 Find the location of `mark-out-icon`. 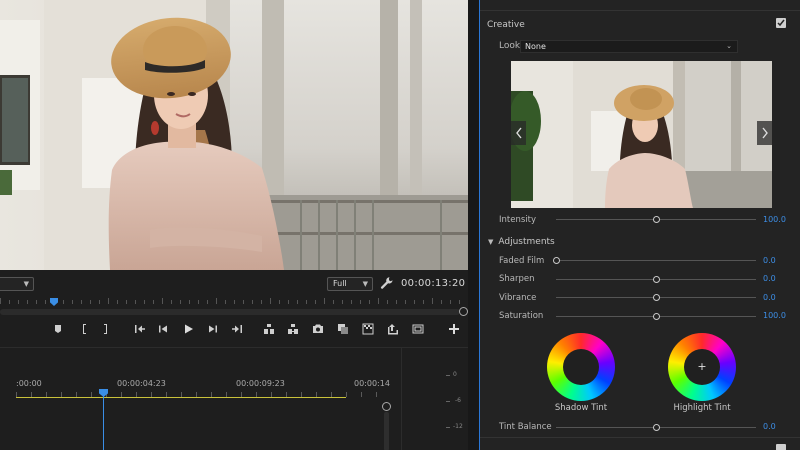

mark-out-icon is located at coordinates (106, 329).